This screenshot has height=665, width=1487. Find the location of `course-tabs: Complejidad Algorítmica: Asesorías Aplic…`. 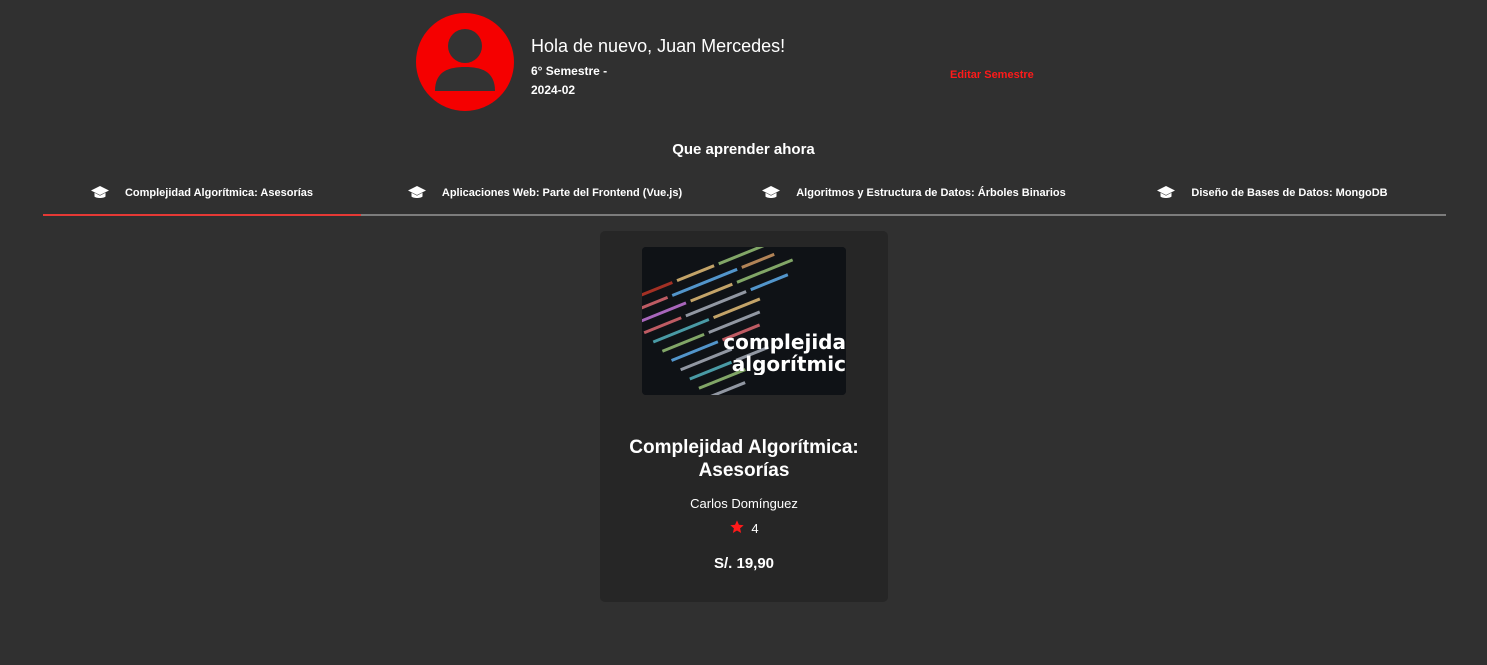

course-tabs: Complejidad Algorítmica: Asesorías Aplic… is located at coordinates (744, 194).